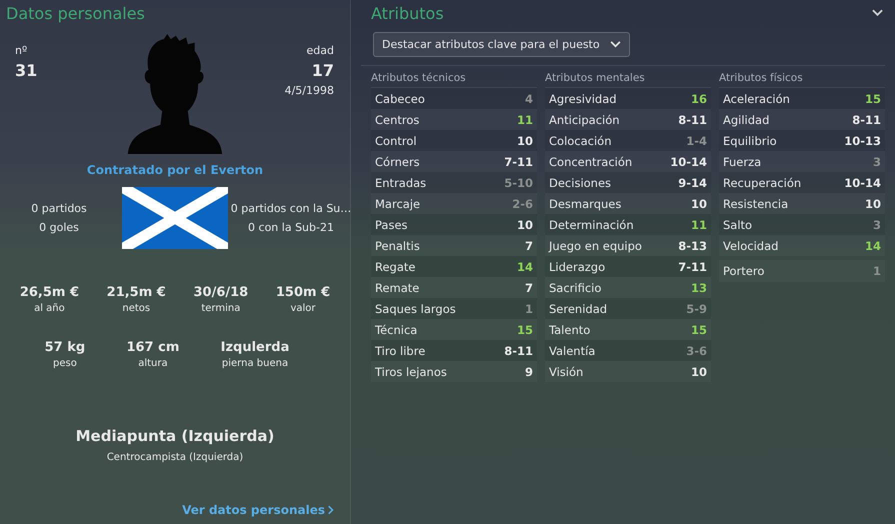  I want to click on attribute-value: 8-13, so click(692, 245).